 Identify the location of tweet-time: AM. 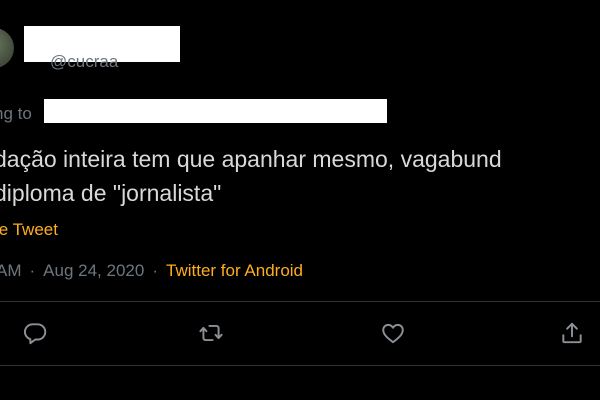
(11, 270).